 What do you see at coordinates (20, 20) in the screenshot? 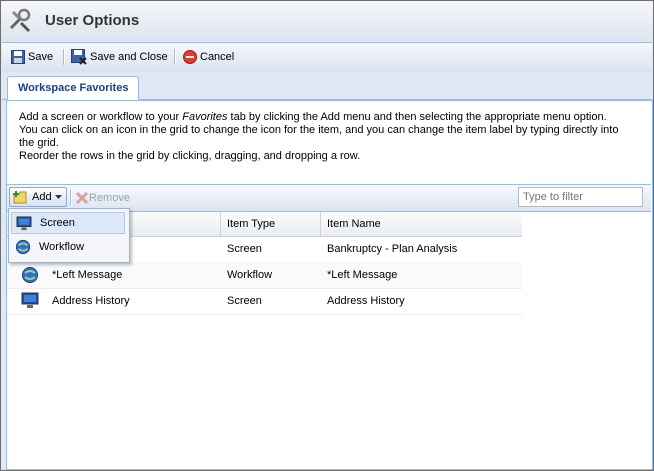
I see `wrench-icon` at bounding box center [20, 20].